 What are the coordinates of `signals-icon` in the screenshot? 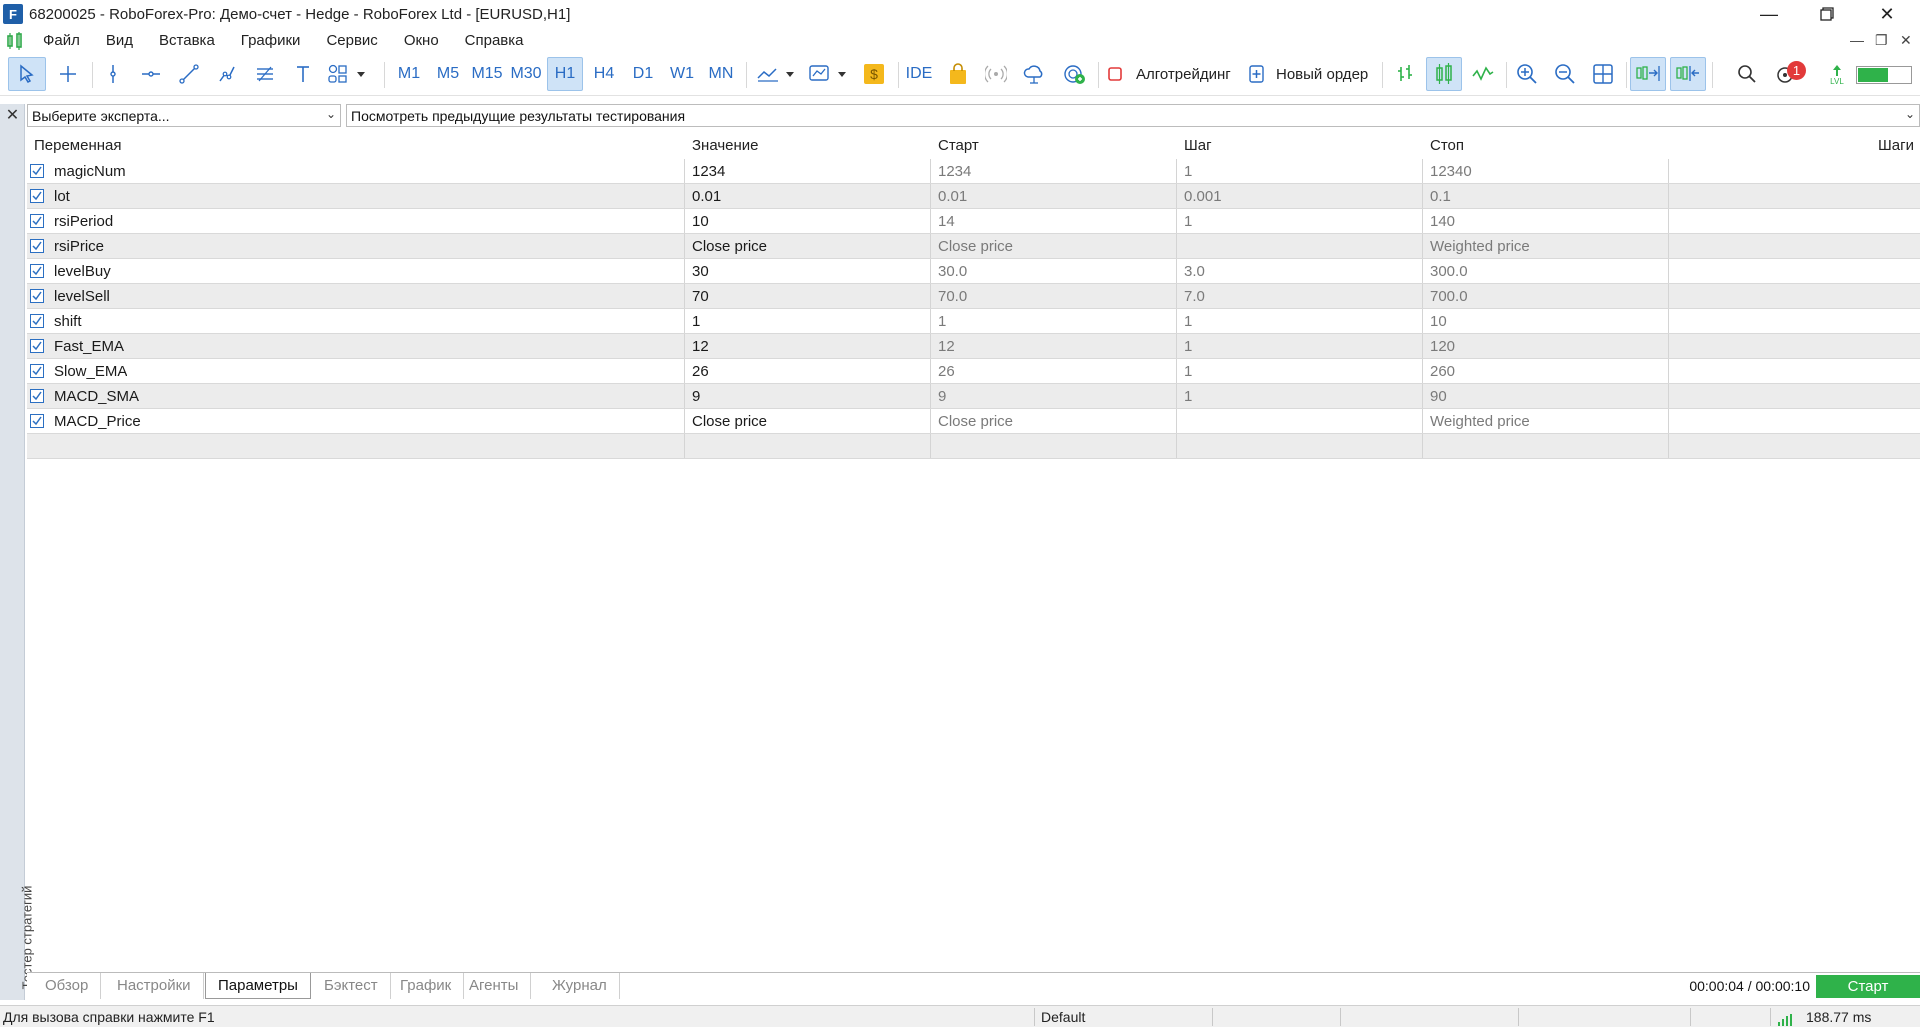 It's located at (996, 74).